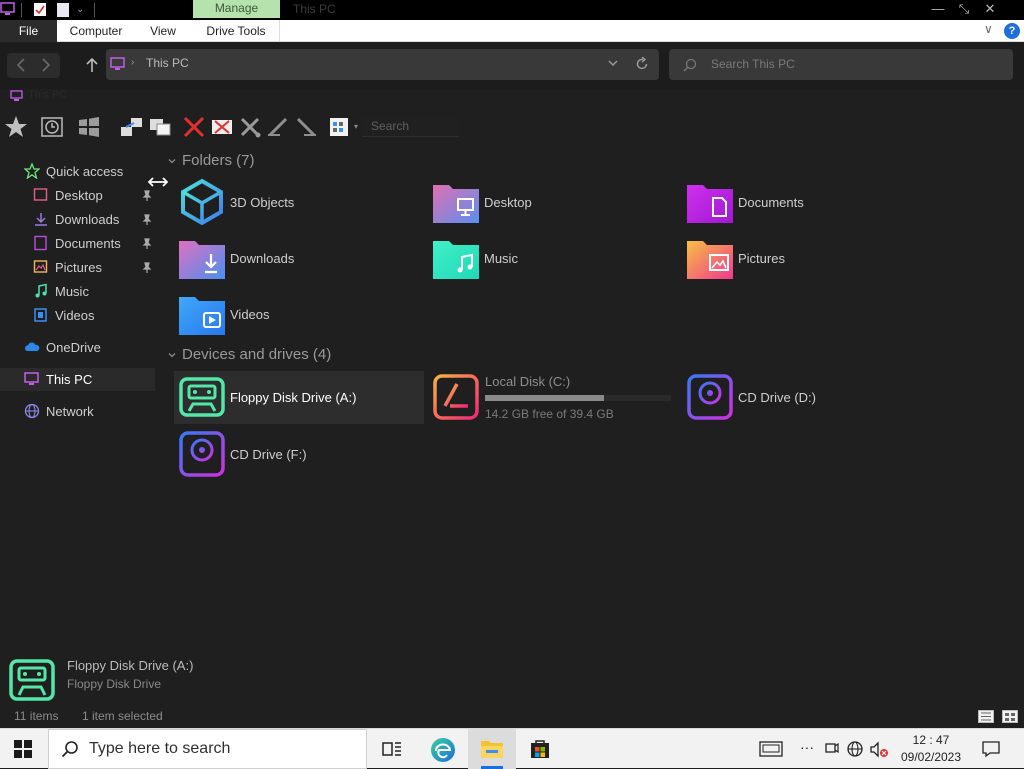  I want to click on undo-icon, so click(278, 127).